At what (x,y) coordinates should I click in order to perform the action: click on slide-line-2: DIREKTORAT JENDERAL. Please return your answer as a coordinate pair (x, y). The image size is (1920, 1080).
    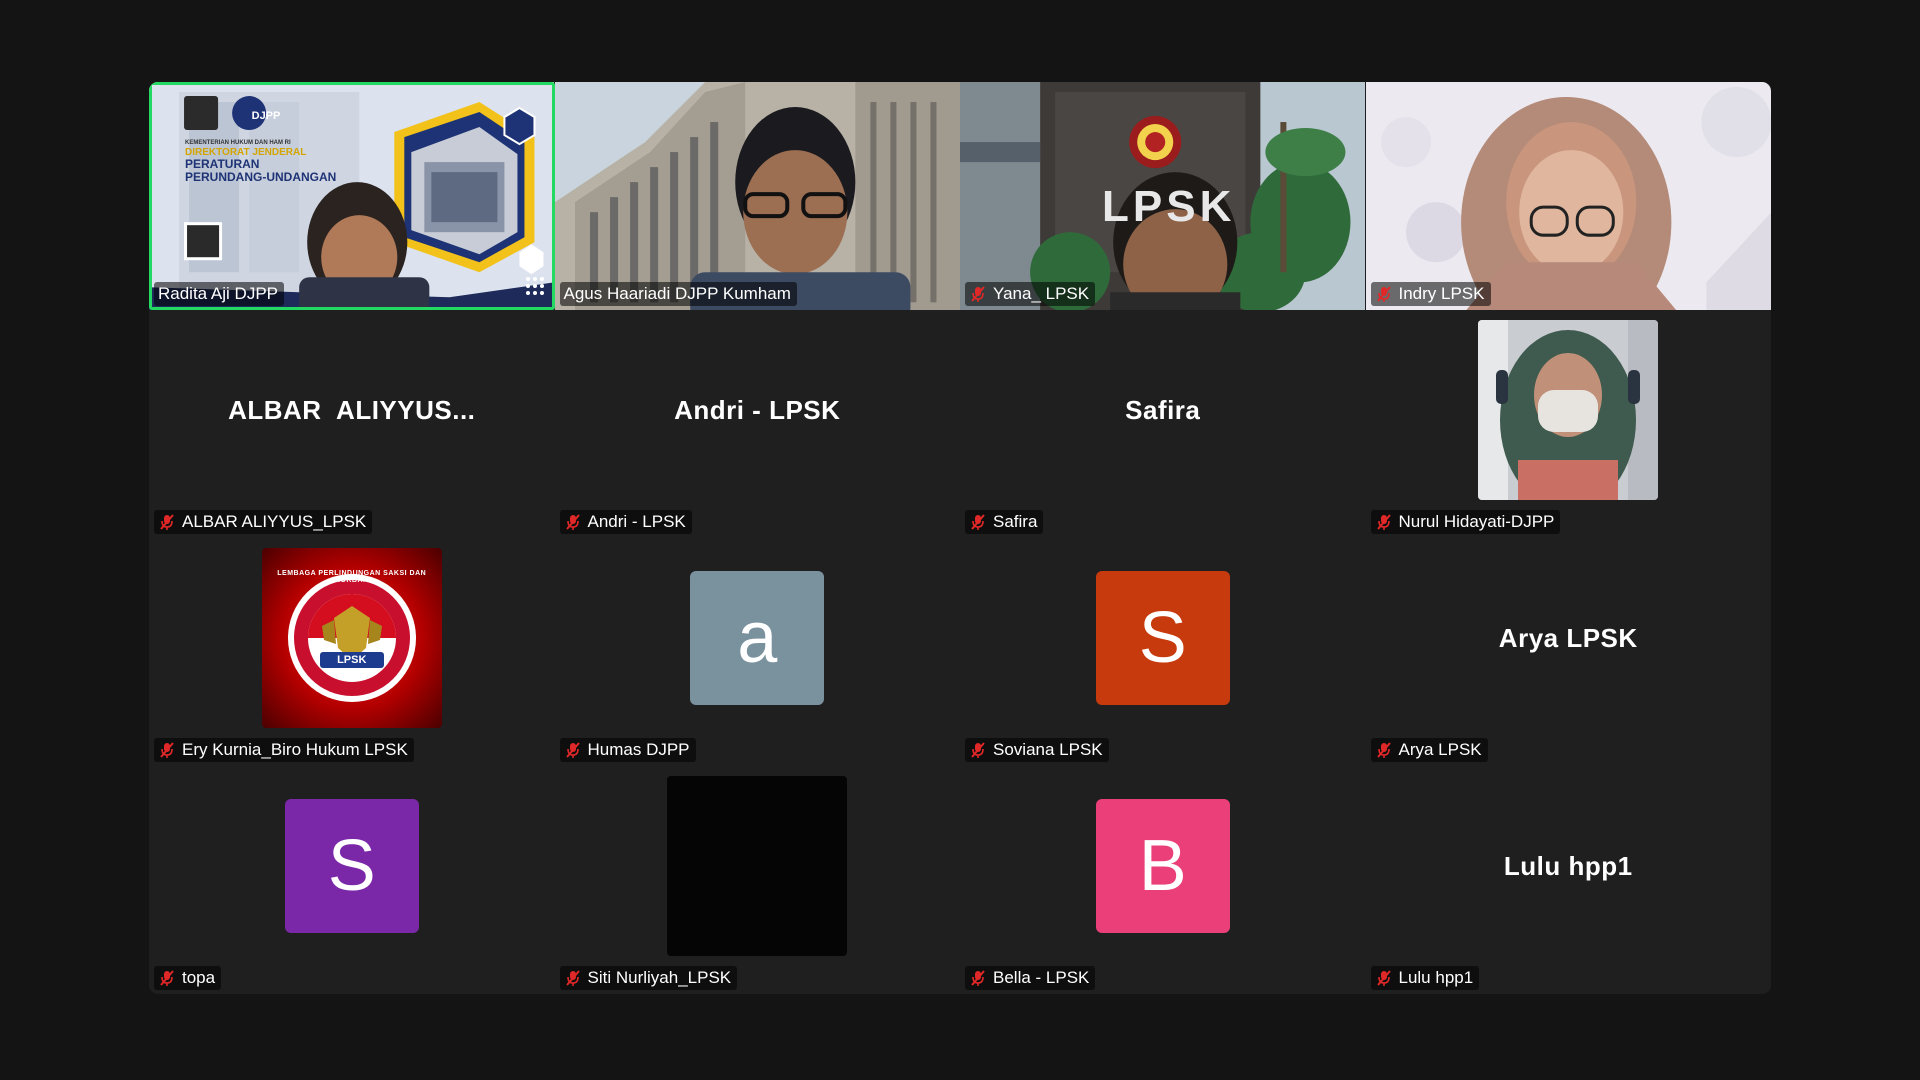
    Looking at the image, I should click on (246, 152).